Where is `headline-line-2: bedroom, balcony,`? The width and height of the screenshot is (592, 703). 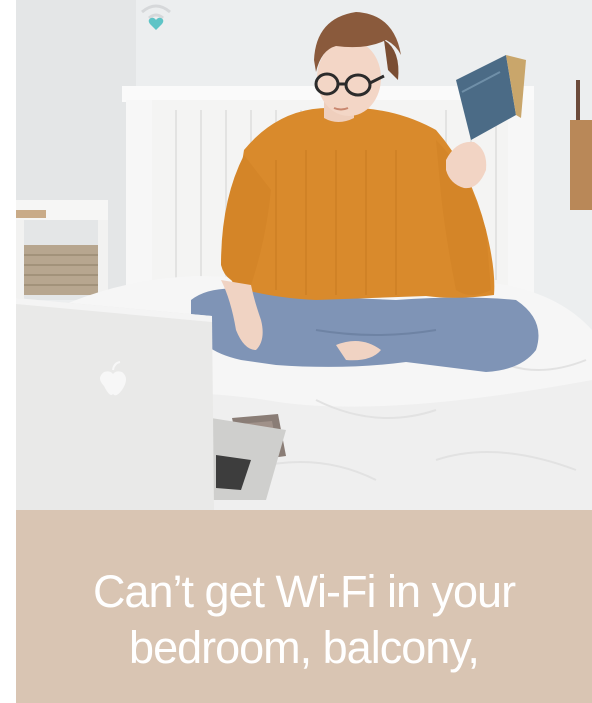
headline-line-2: bedroom, balcony, is located at coordinates (304, 647).